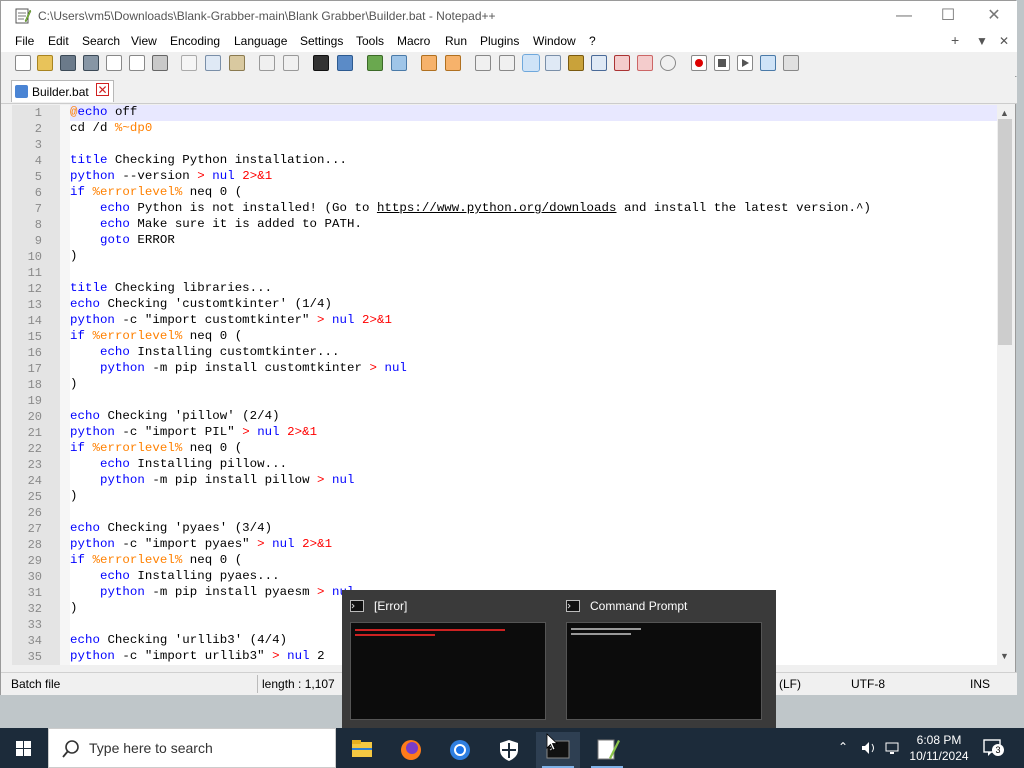 The height and width of the screenshot is (768, 1024). Describe the element at coordinates (34, 465) in the screenshot. I see `line-number: 23` at that location.